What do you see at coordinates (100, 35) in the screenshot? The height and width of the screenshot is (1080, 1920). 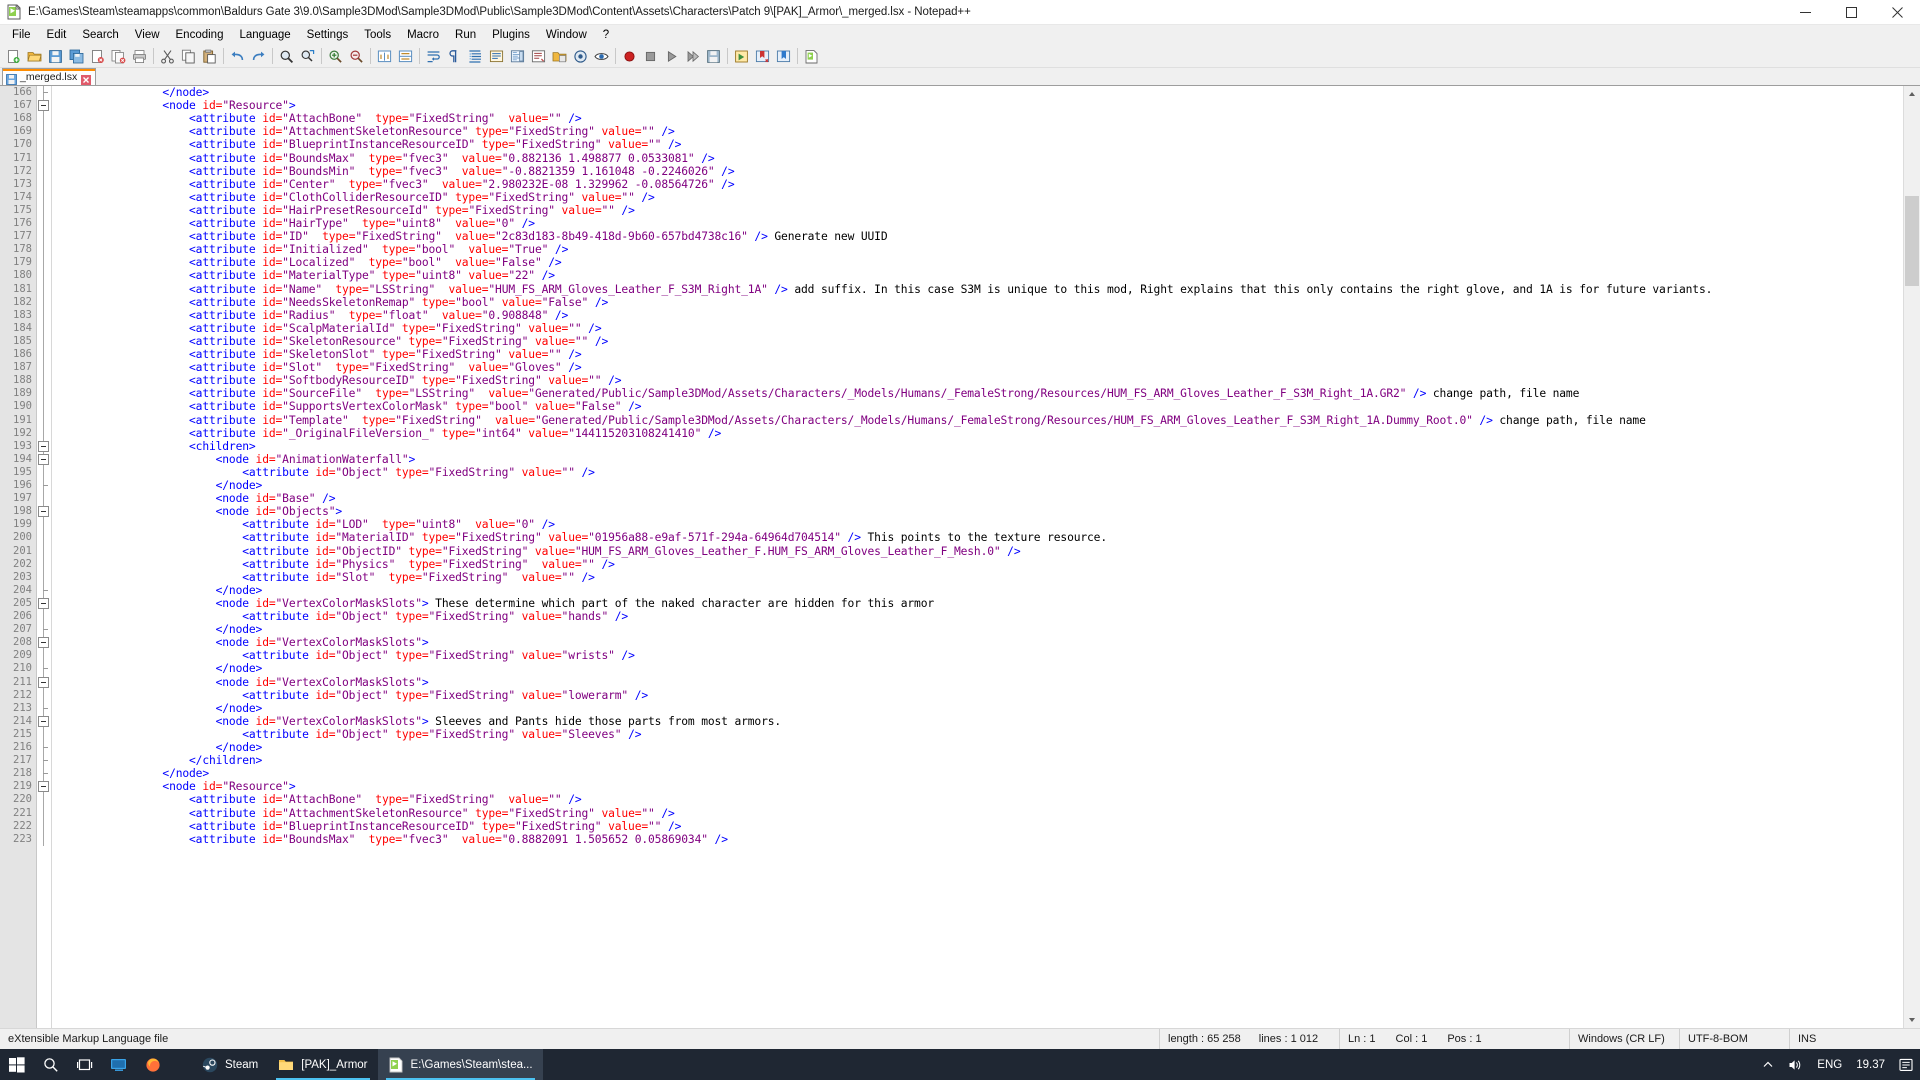 I see `menu-item-search: Search` at bounding box center [100, 35].